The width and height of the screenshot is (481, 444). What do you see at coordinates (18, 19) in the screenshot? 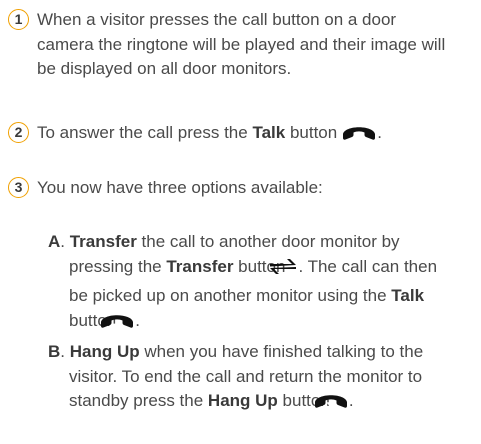
I see `step-number-badge: 1` at bounding box center [18, 19].